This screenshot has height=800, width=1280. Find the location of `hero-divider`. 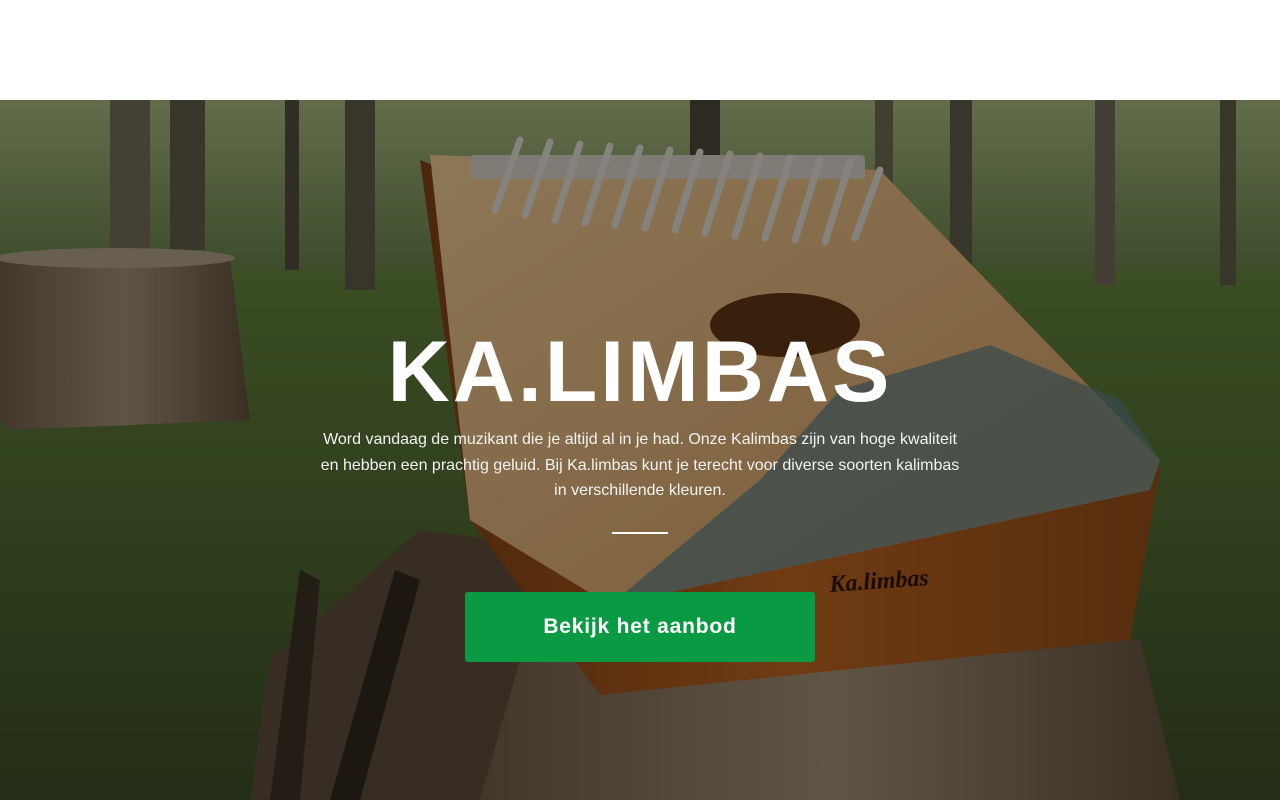

hero-divider is located at coordinates (640, 533).